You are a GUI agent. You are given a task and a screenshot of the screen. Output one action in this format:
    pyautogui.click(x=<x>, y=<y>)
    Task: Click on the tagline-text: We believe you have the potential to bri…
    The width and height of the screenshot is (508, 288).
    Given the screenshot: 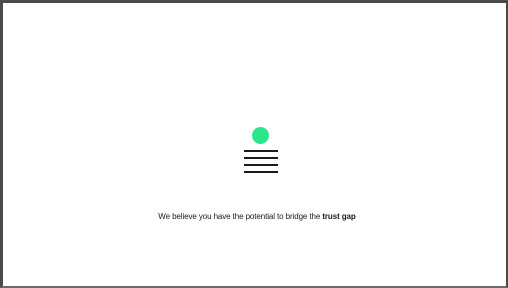 What is the action you would take?
    pyautogui.click(x=239, y=216)
    